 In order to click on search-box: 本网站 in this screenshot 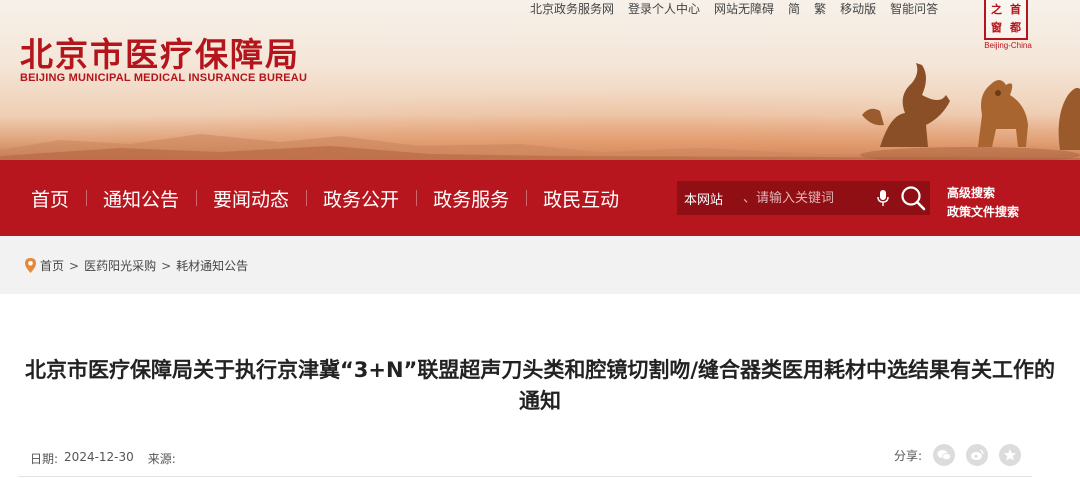, I will do `click(803, 198)`.